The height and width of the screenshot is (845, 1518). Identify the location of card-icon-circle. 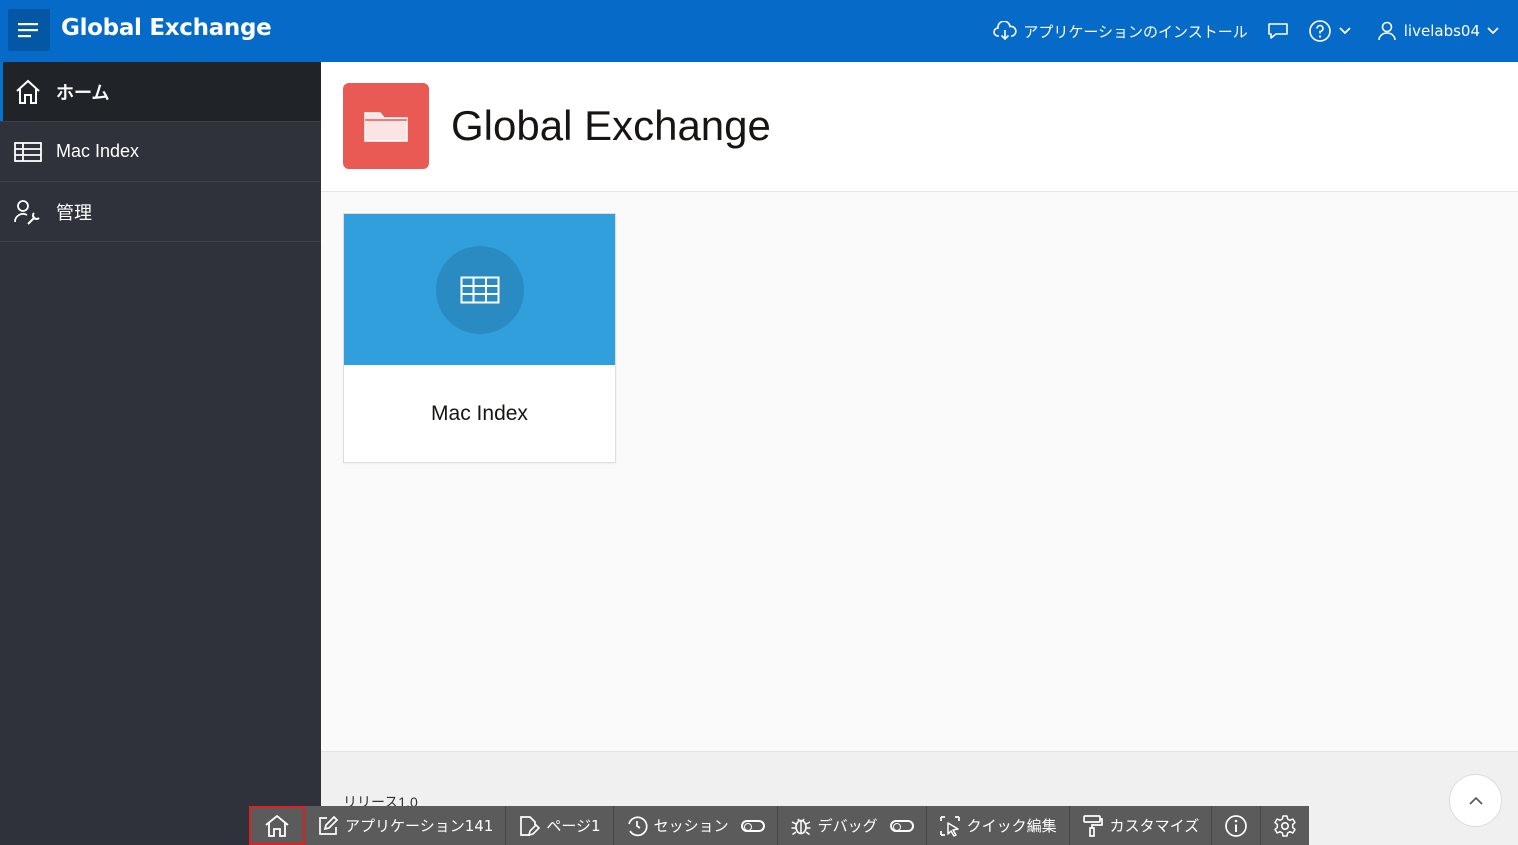
(479, 289).